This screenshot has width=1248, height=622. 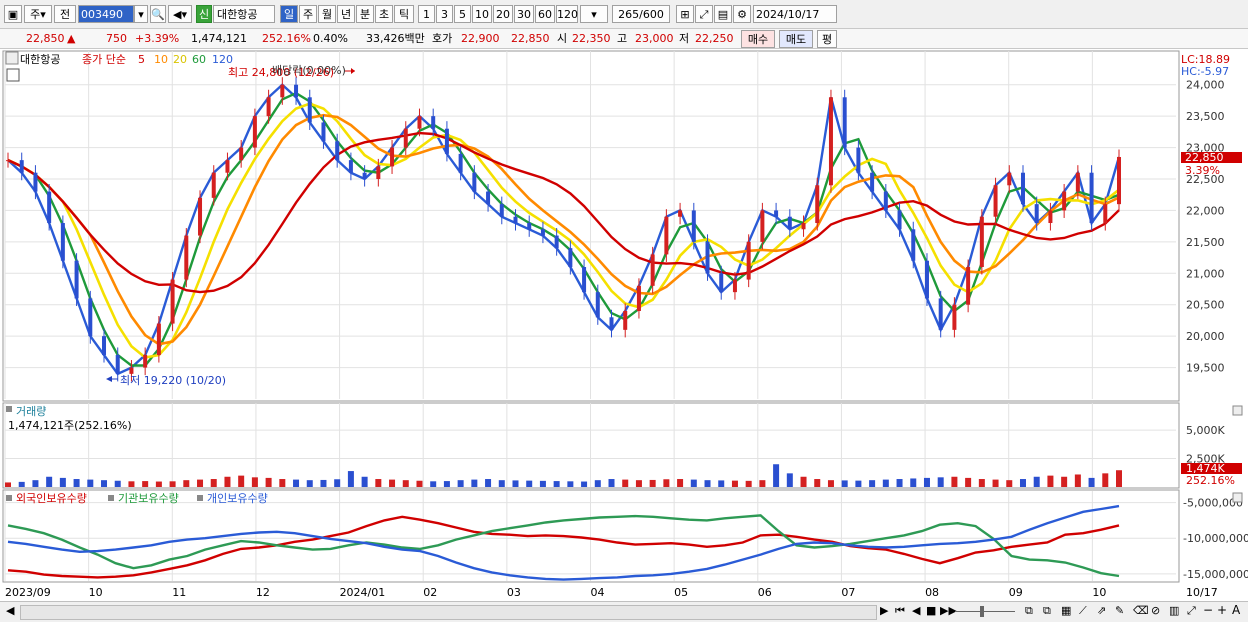 What do you see at coordinates (148, 498) in the screenshot?
I see `holdings-inst-label: 기관보유수량` at bounding box center [148, 498].